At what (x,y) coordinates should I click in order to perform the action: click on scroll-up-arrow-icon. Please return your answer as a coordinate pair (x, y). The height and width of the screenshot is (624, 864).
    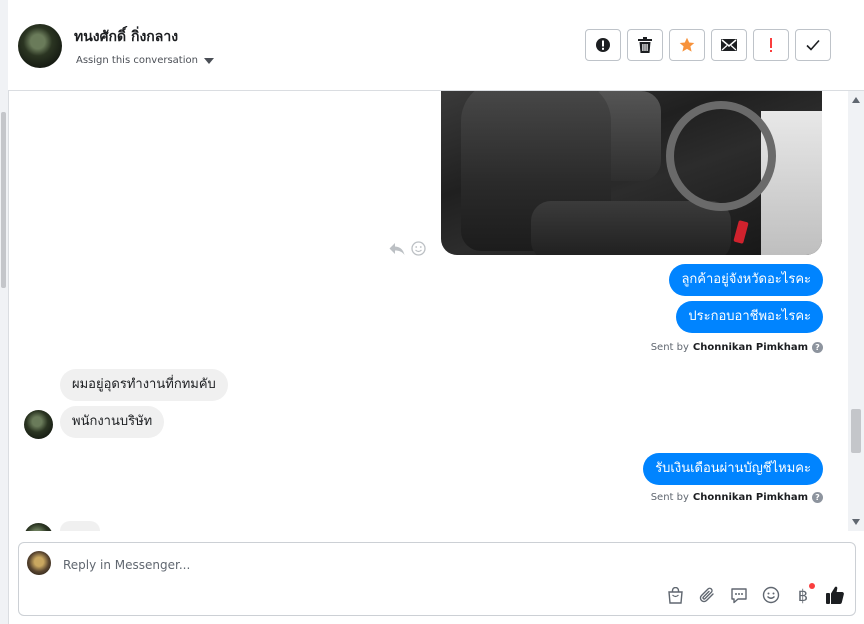
    Looking at the image, I should click on (856, 100).